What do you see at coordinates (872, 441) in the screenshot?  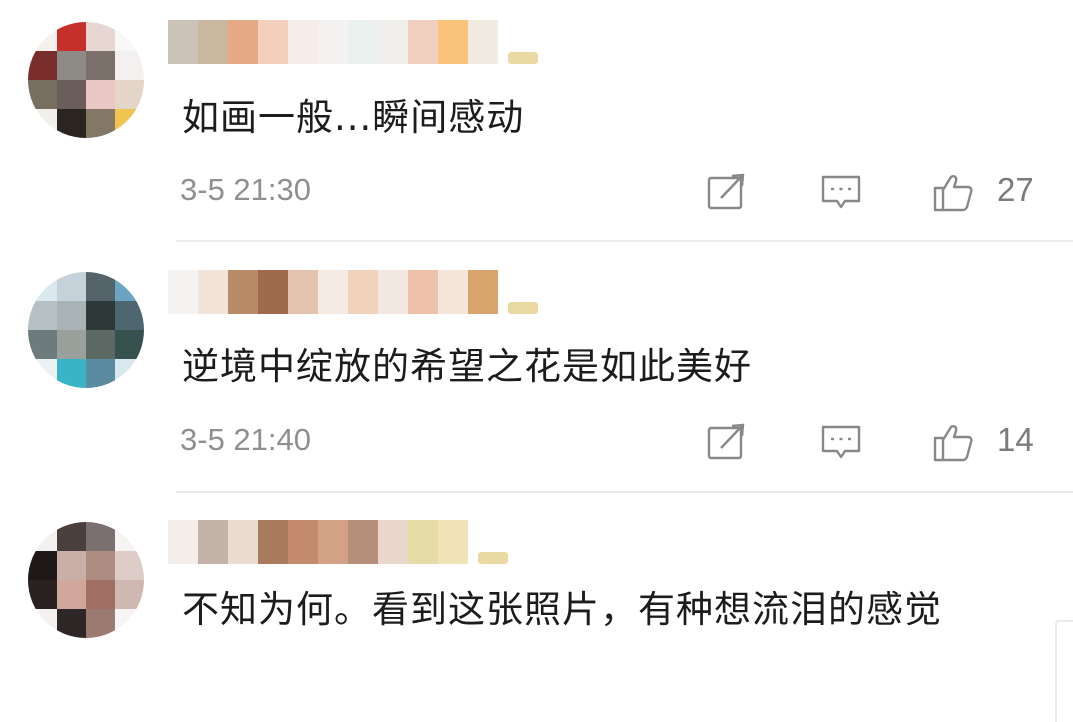 I see `comment-actions: 14` at bounding box center [872, 441].